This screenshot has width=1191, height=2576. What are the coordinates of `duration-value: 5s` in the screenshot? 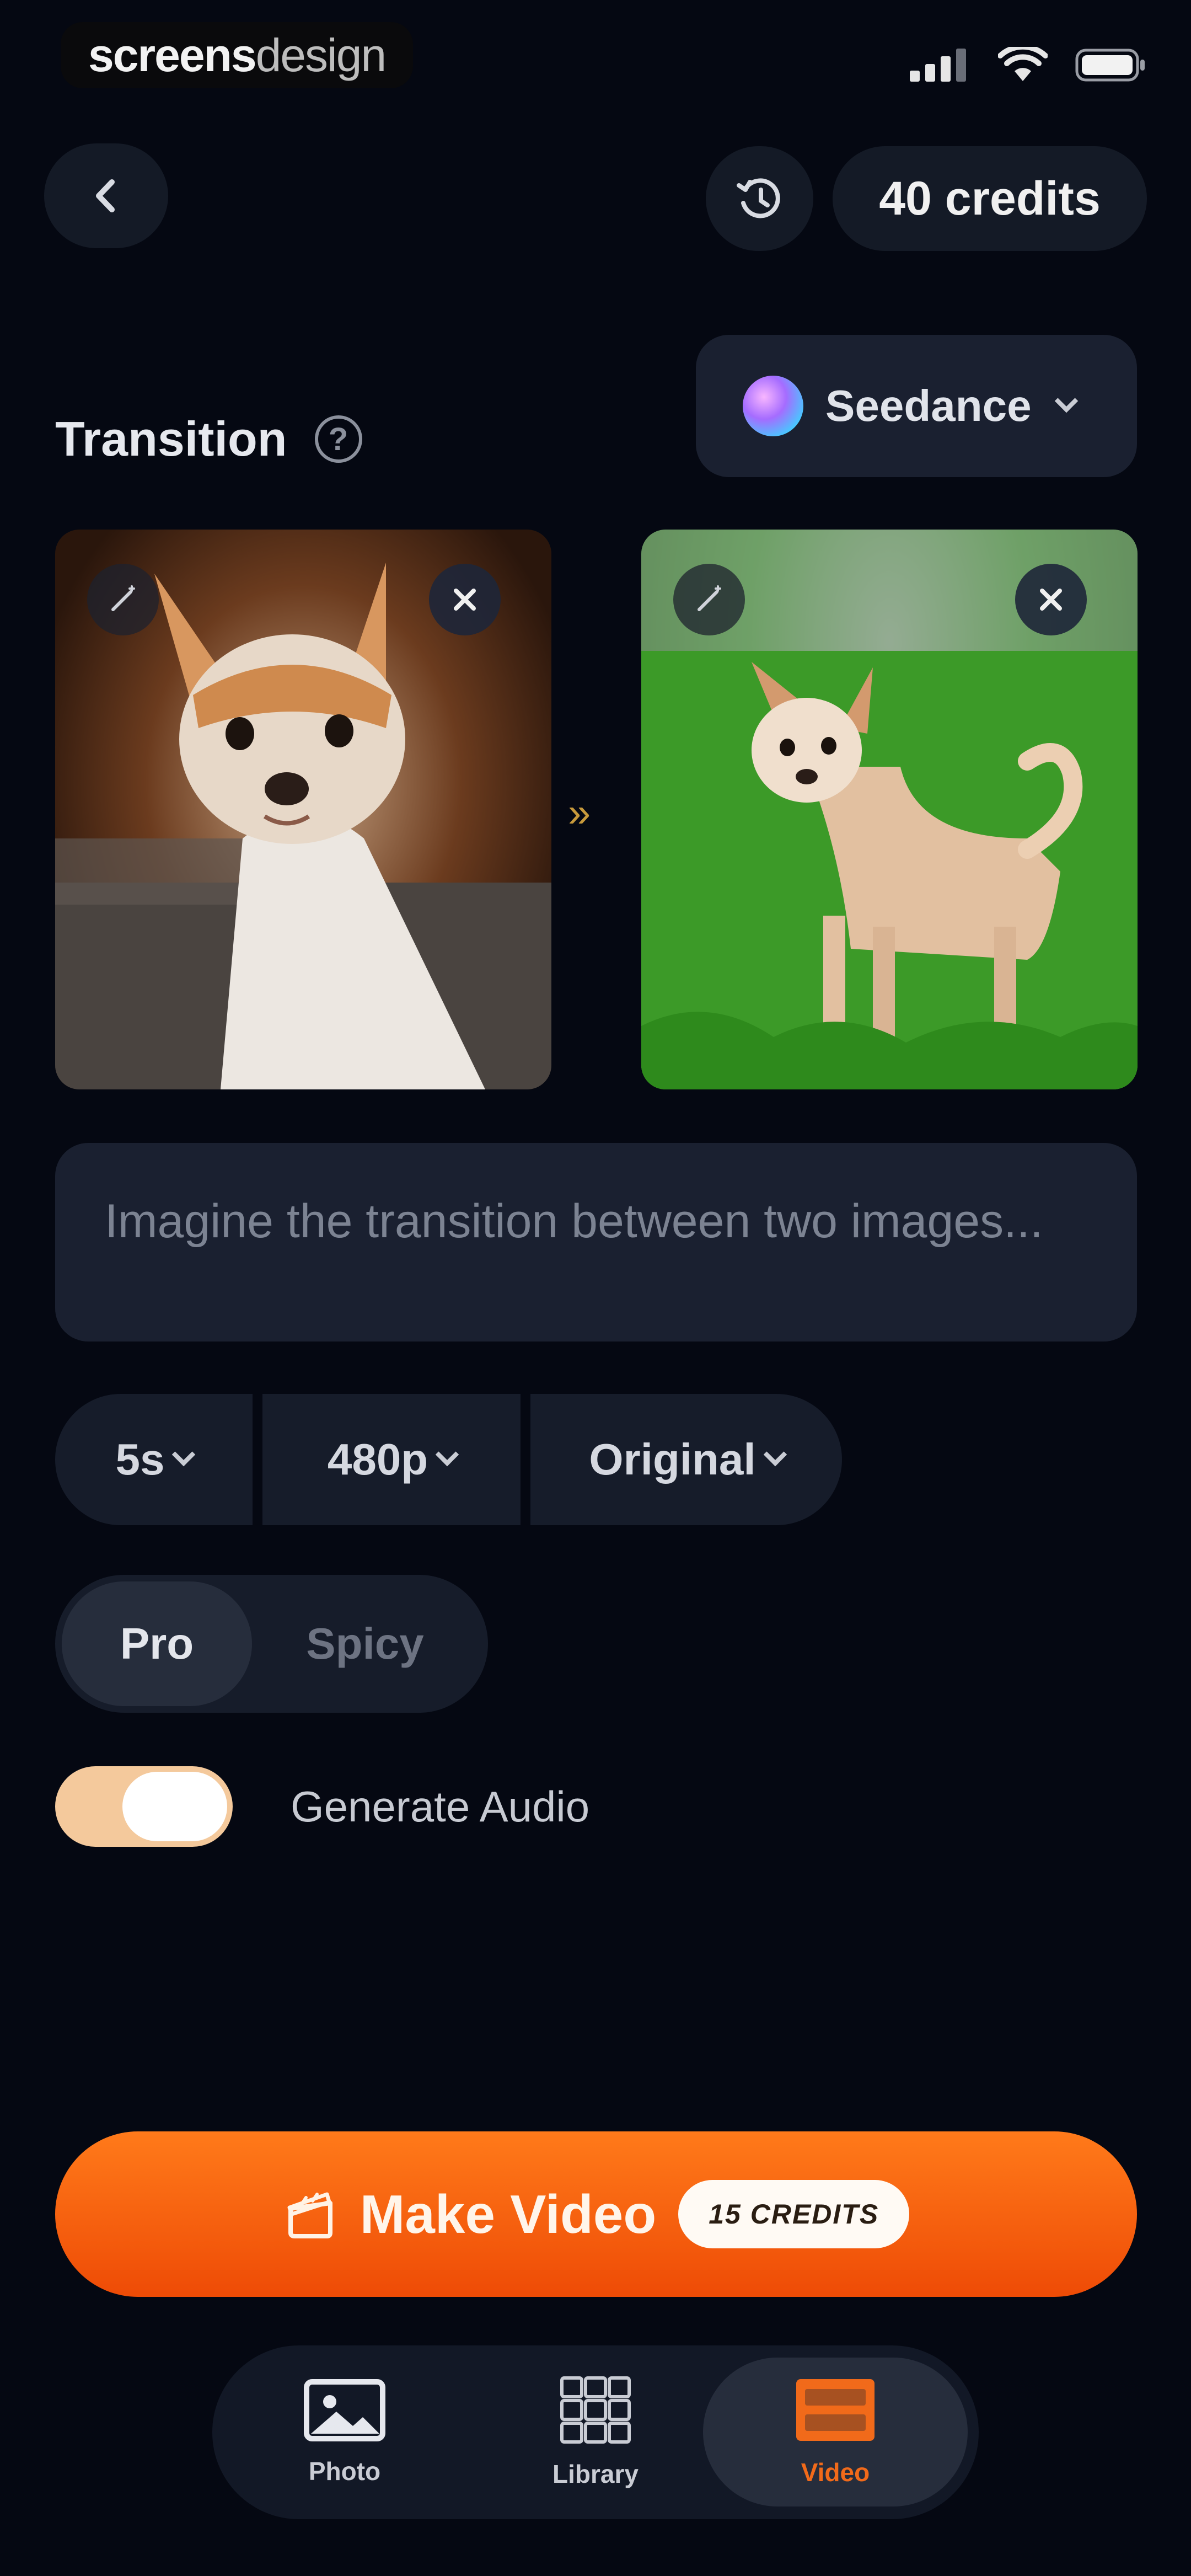 It's located at (140, 1459).